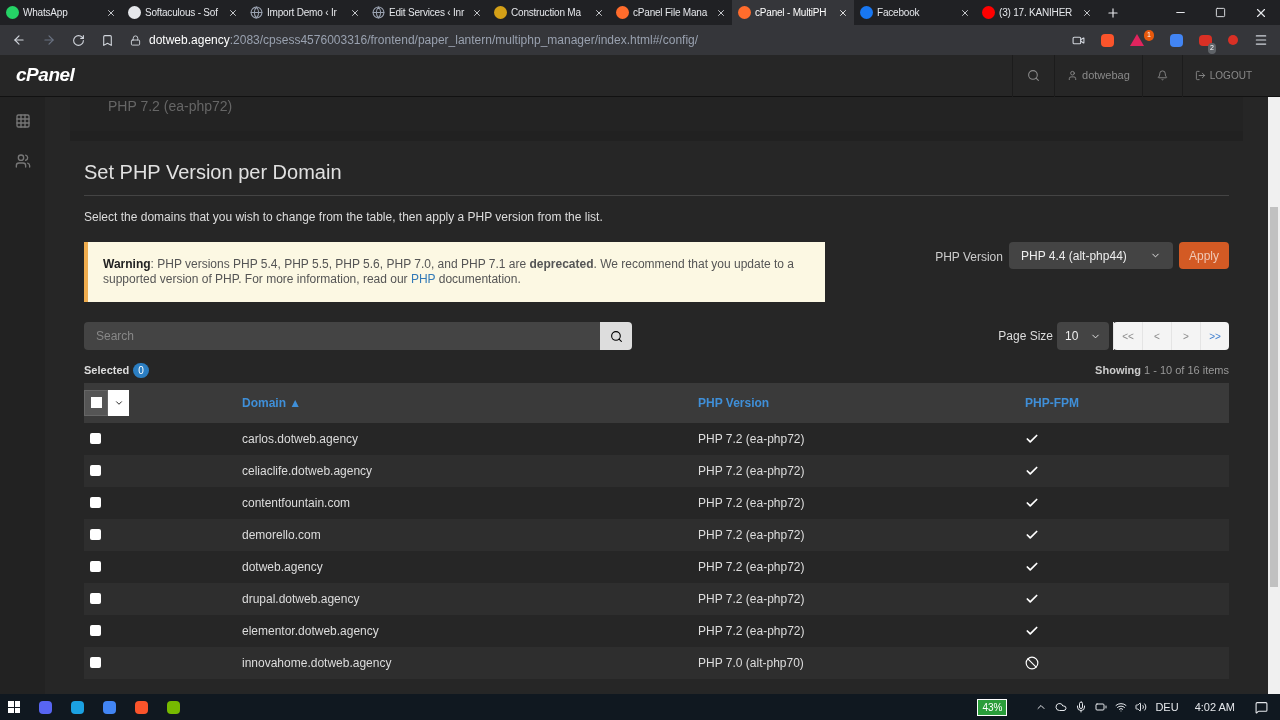 The image size is (1280, 720). Describe the element at coordinates (427, 12) in the screenshot. I see `browser-tab: Edit Services ‹ Inr` at that location.